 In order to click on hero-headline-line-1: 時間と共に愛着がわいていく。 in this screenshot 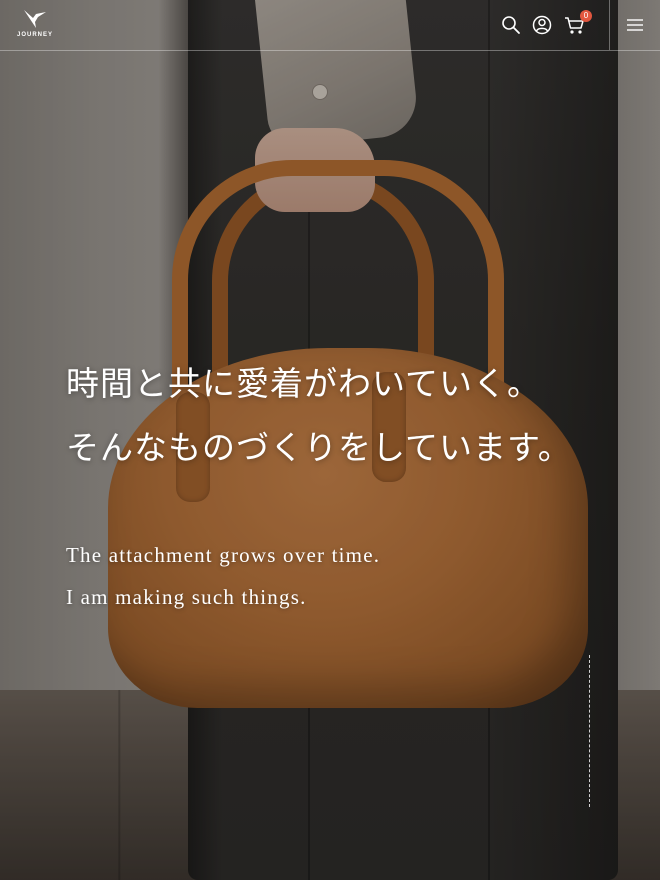, I will do `click(304, 383)`.